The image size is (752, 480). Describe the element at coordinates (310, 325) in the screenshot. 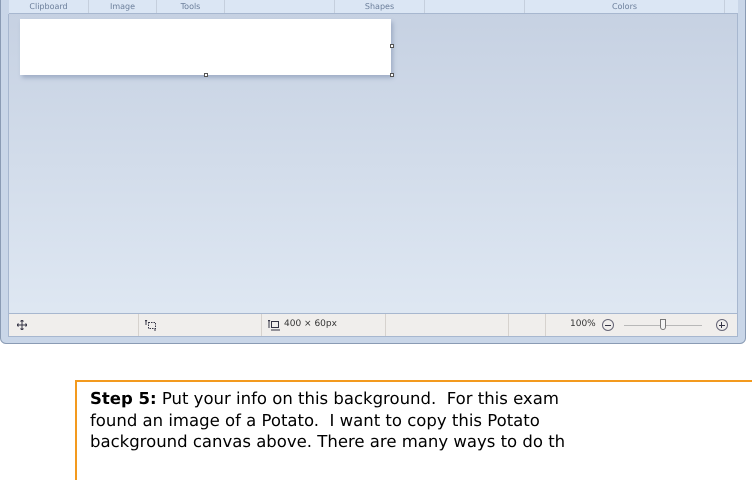

I see `canvas-size-text: 400 × 60px` at that location.